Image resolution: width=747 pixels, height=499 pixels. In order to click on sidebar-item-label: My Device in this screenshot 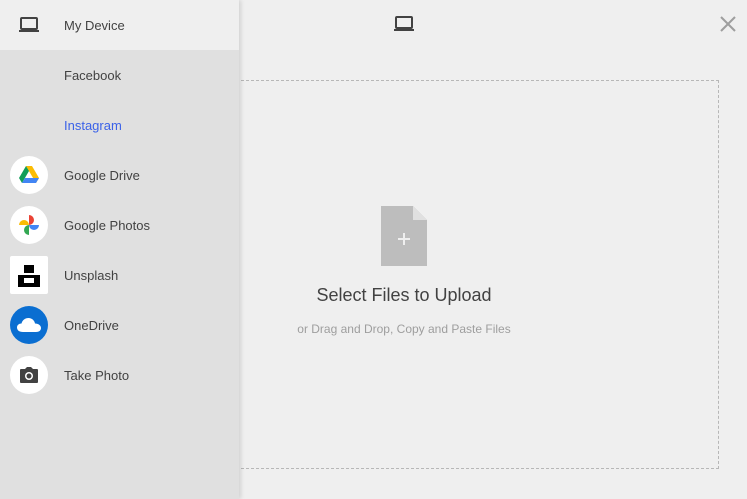, I will do `click(94, 25)`.